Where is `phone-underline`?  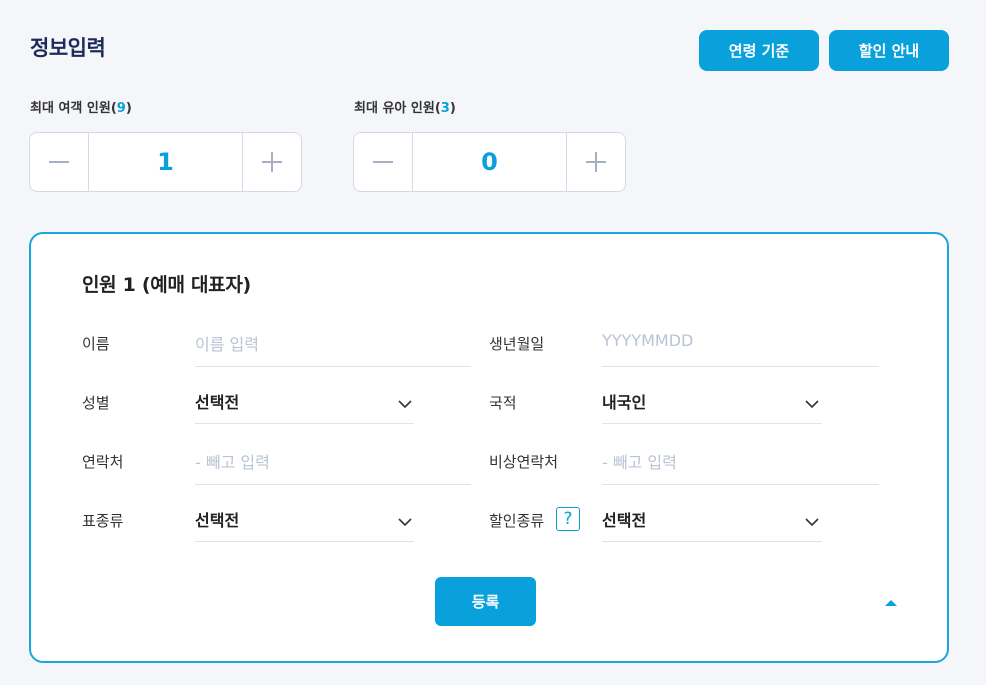
phone-underline is located at coordinates (333, 484).